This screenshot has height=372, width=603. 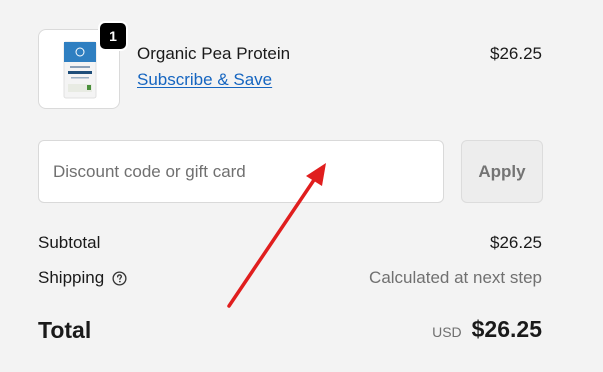 What do you see at coordinates (516, 242) in the screenshot?
I see `subtotal-value: $26.25` at bounding box center [516, 242].